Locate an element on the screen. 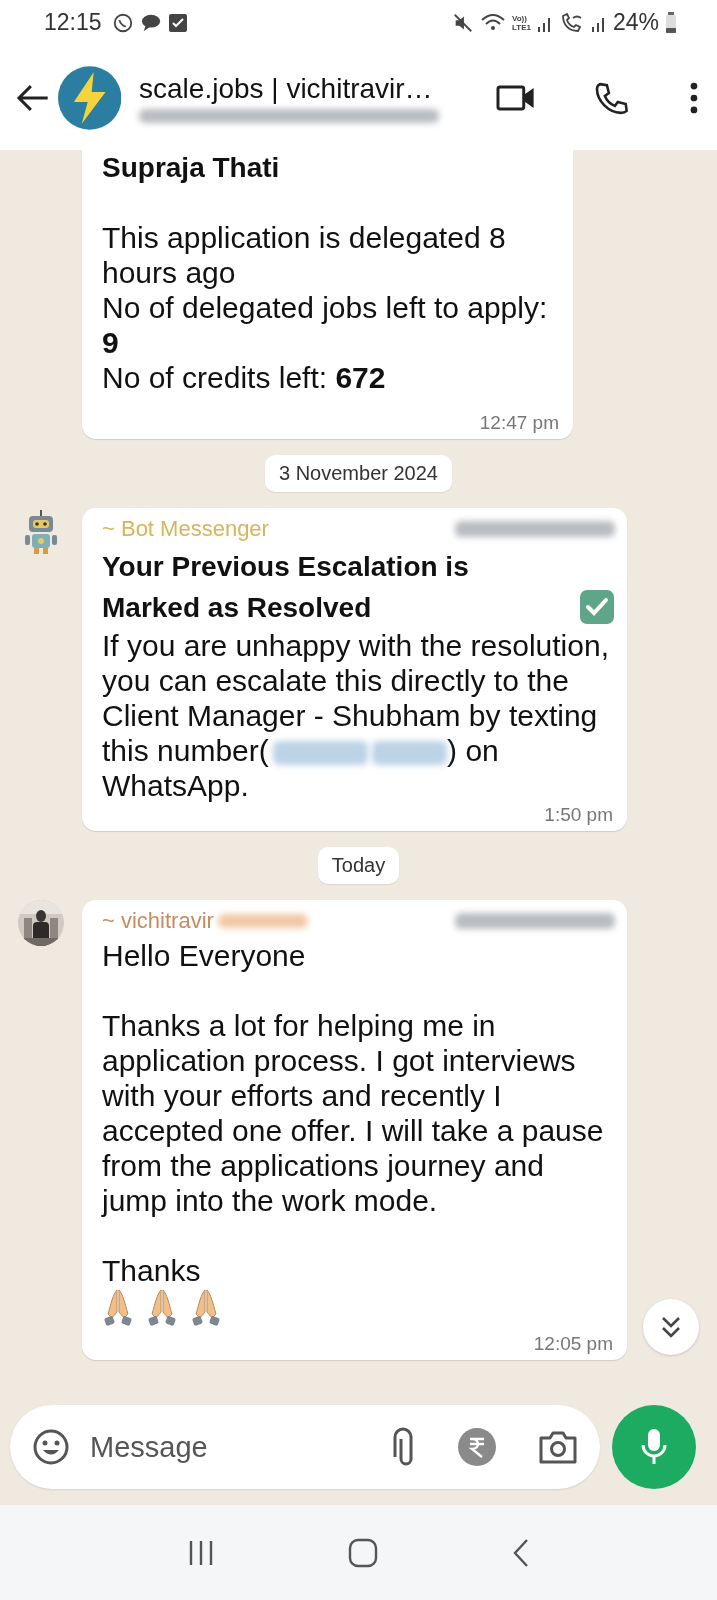 The width and height of the screenshot is (717, 1600). message-text: Thanks is located at coordinates (152, 1270).